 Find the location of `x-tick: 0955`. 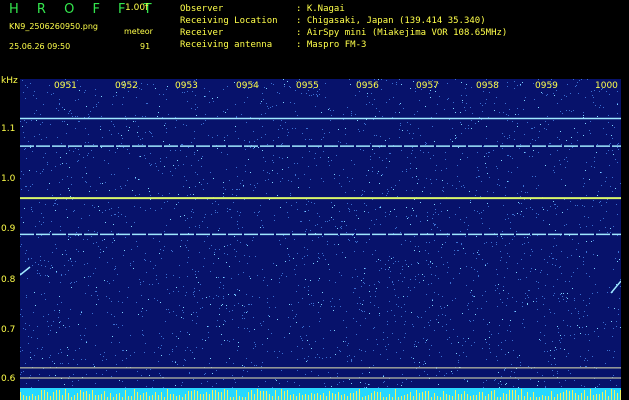

x-tick: 0955 is located at coordinates (307, 86).